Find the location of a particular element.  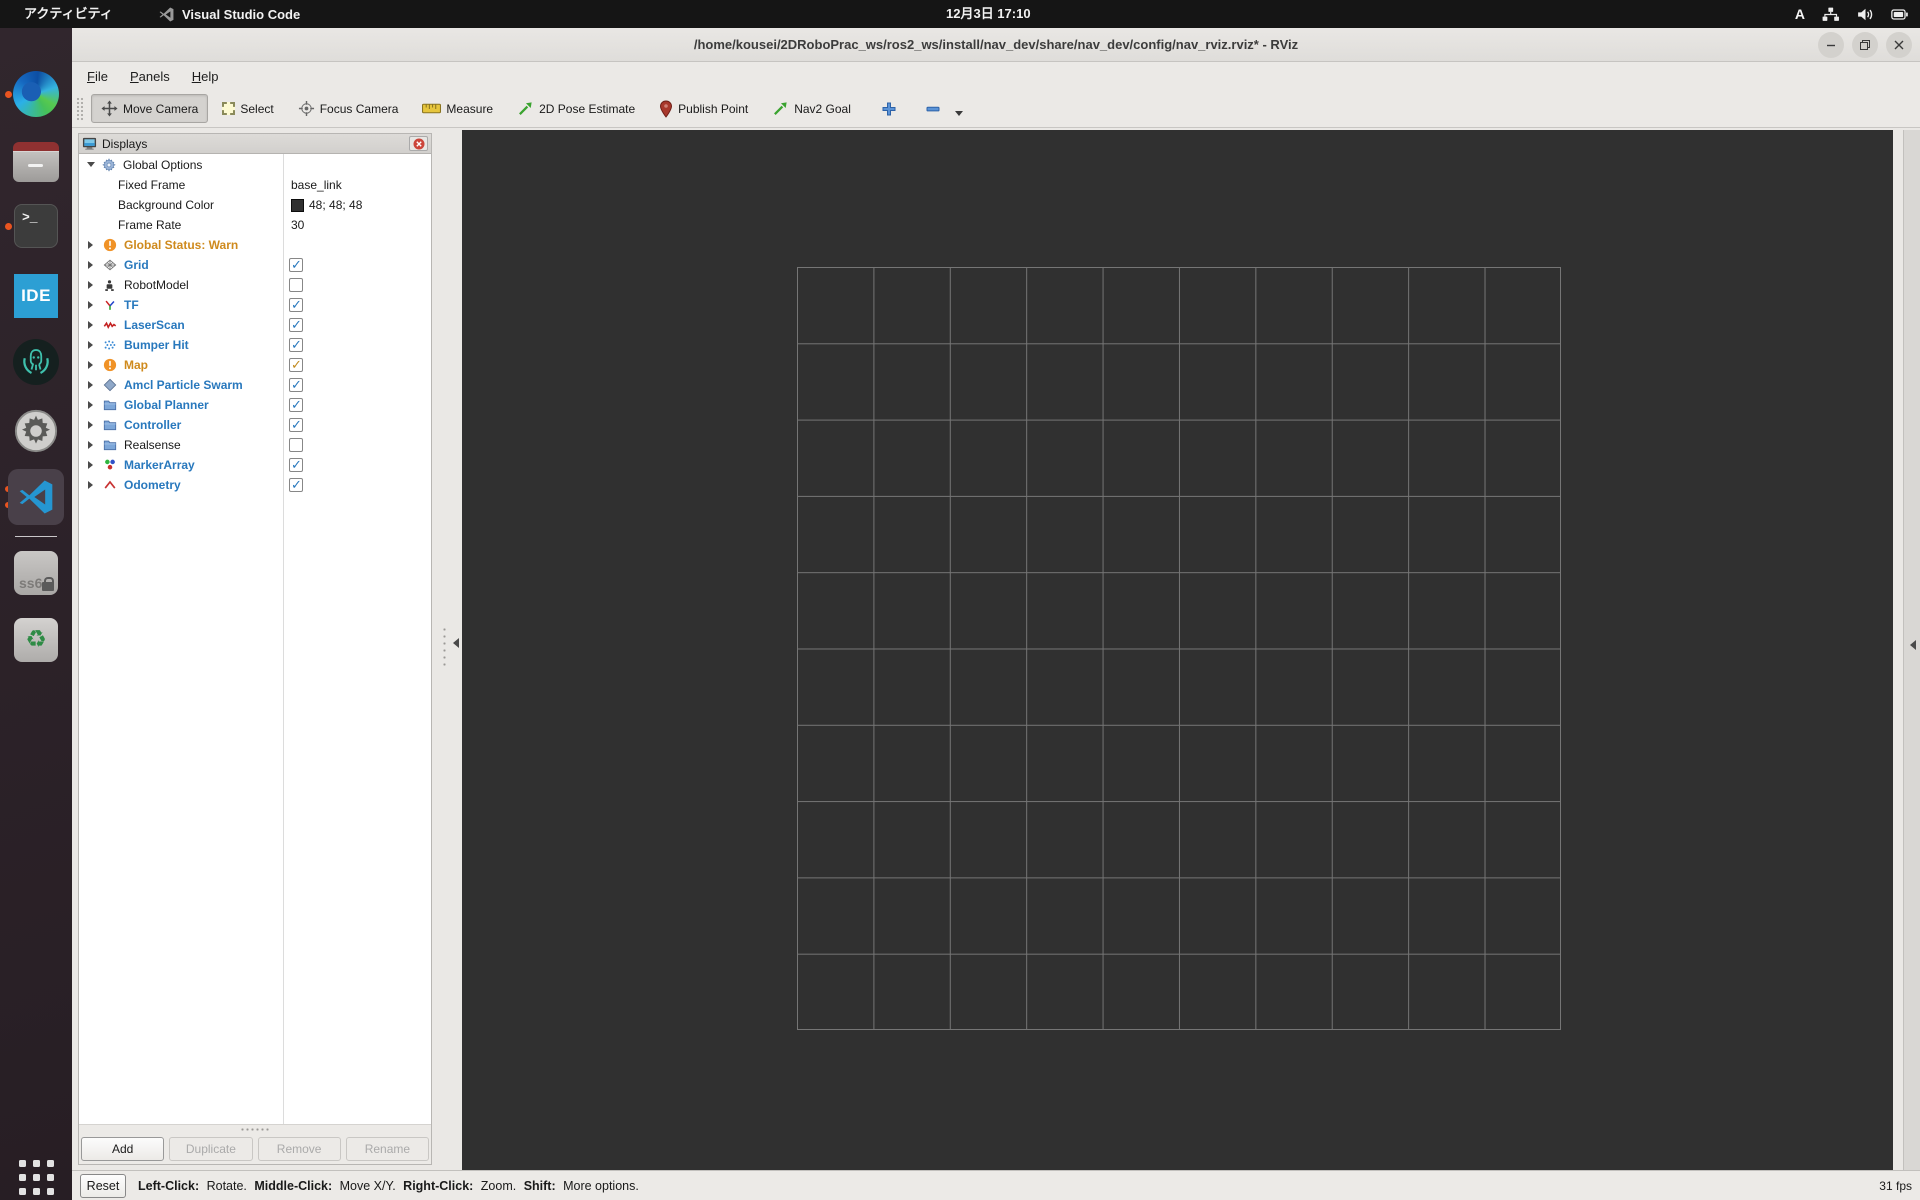

display-row-robotmodel: RobotModel is located at coordinates (255, 285).